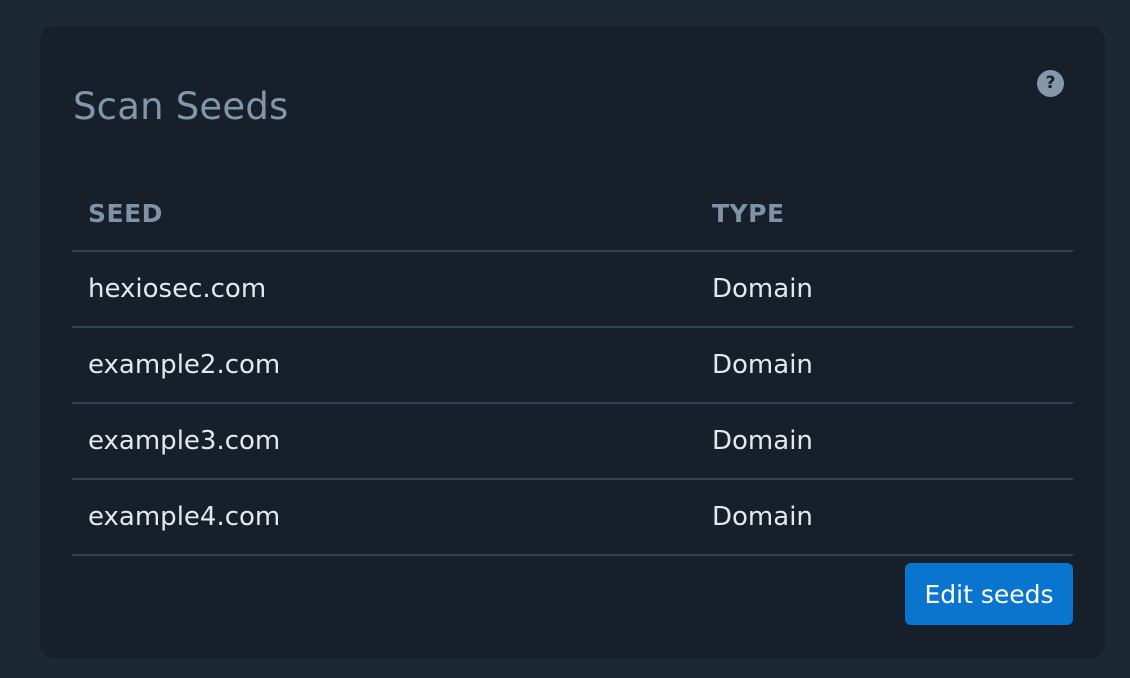 The height and width of the screenshot is (678, 1130). What do you see at coordinates (384, 214) in the screenshot?
I see `column-header-seed: SEED` at bounding box center [384, 214].